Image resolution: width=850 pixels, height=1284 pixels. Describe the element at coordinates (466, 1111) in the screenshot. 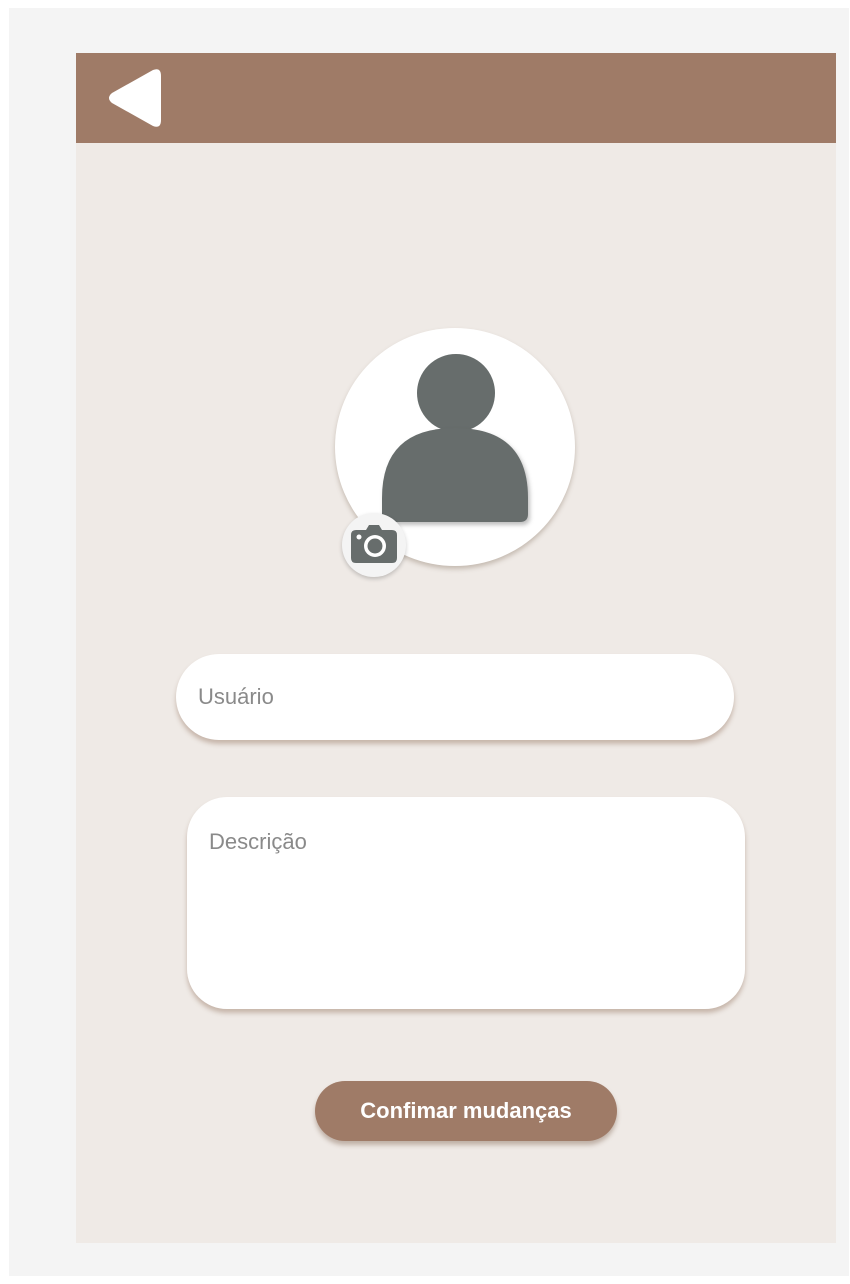

I see `confirm-changes-button: Confimar mudanças` at that location.